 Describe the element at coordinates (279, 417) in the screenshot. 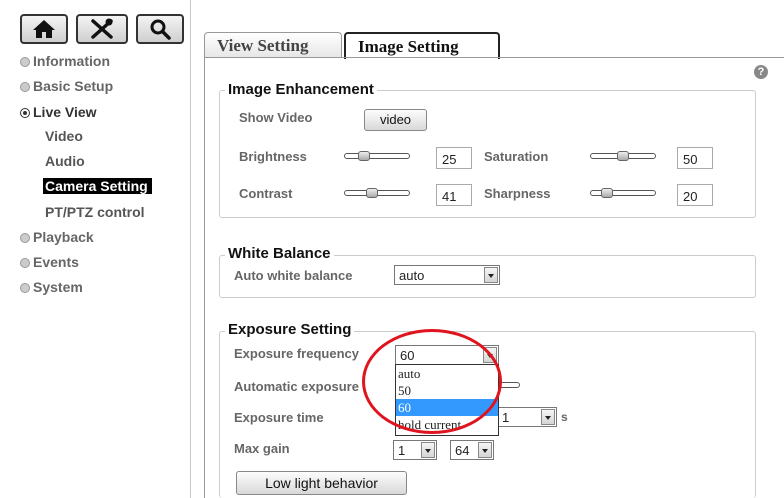

I see `exposure-time-label: Exposure time` at that location.